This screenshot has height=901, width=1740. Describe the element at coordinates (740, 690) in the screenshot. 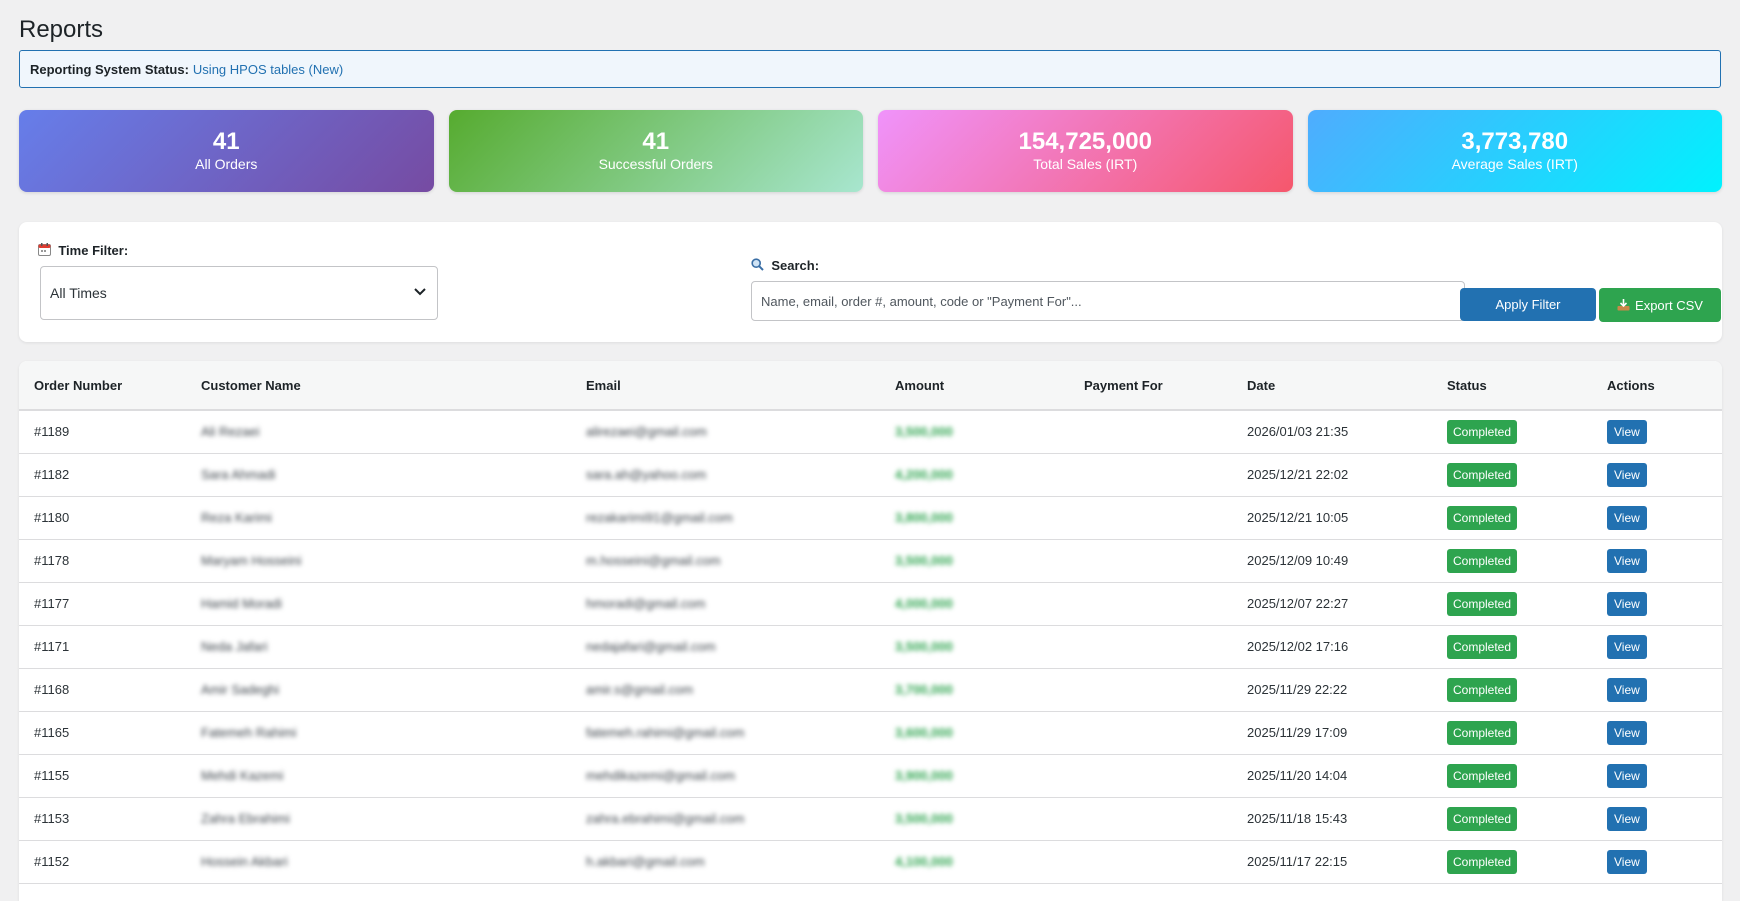

I see `email-cell: amir.s@gmail.com` at that location.